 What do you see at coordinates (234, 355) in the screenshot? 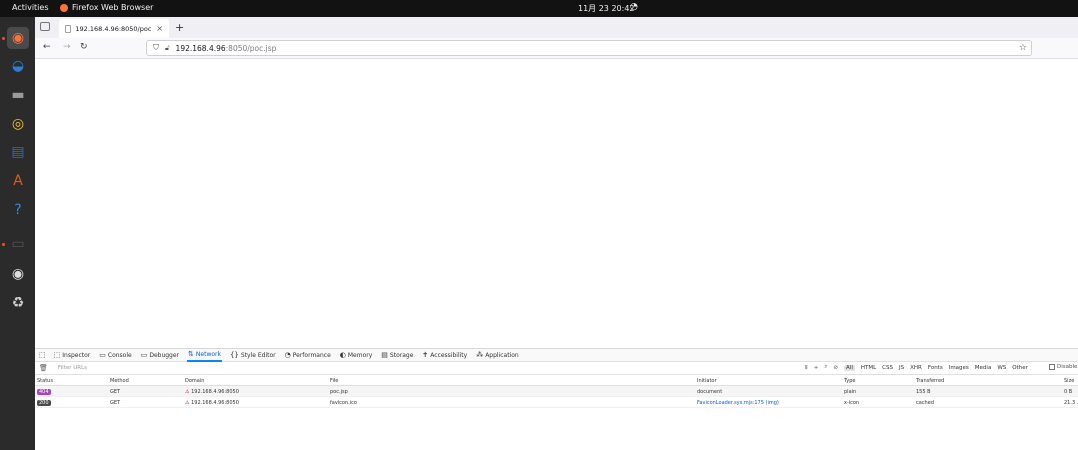
I see `style-editor-icon: {}` at bounding box center [234, 355].